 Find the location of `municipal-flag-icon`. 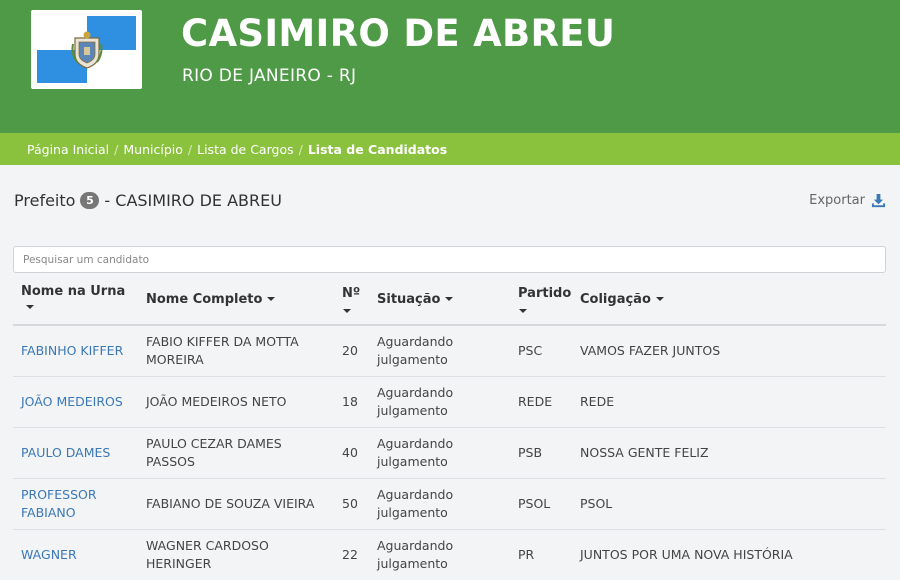

municipal-flag-icon is located at coordinates (86, 49).